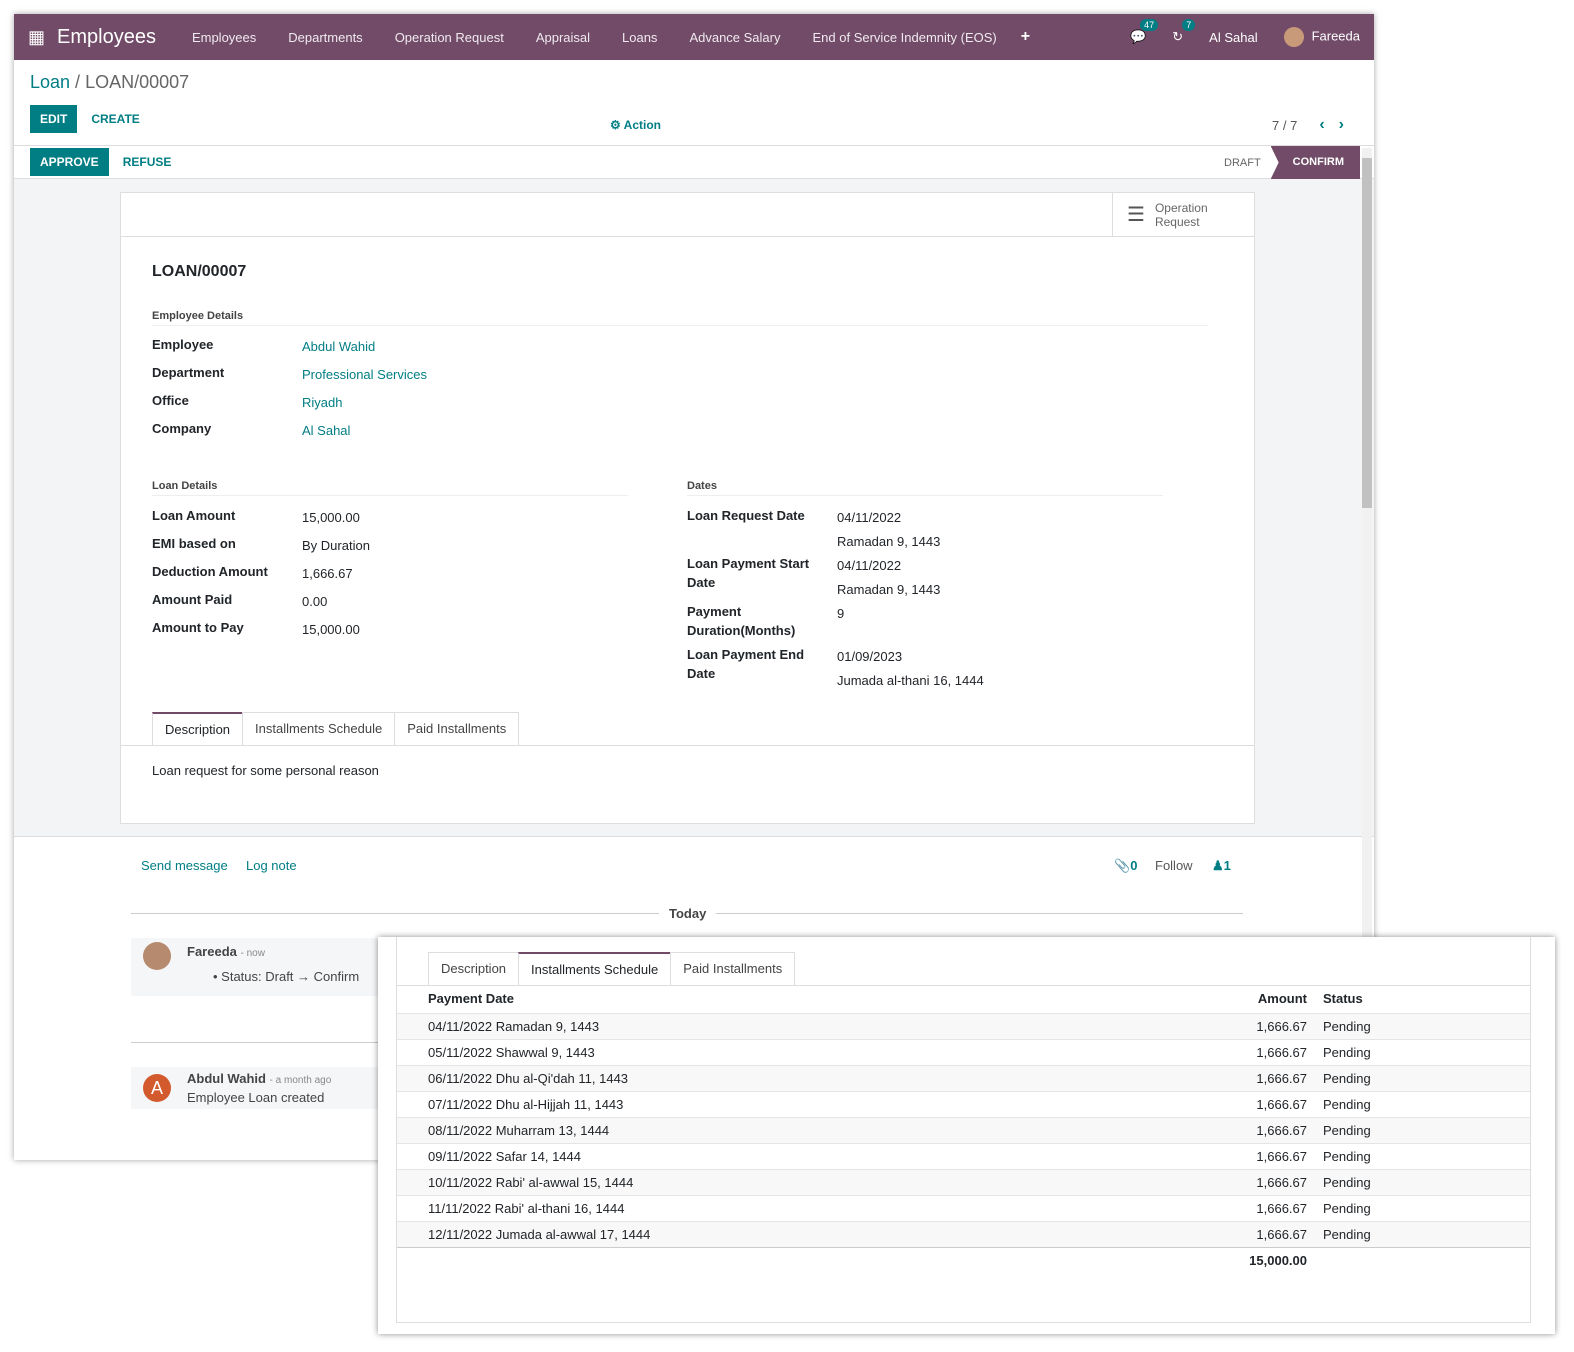  I want to click on breadcrumb-loan: Loan, so click(50, 82).